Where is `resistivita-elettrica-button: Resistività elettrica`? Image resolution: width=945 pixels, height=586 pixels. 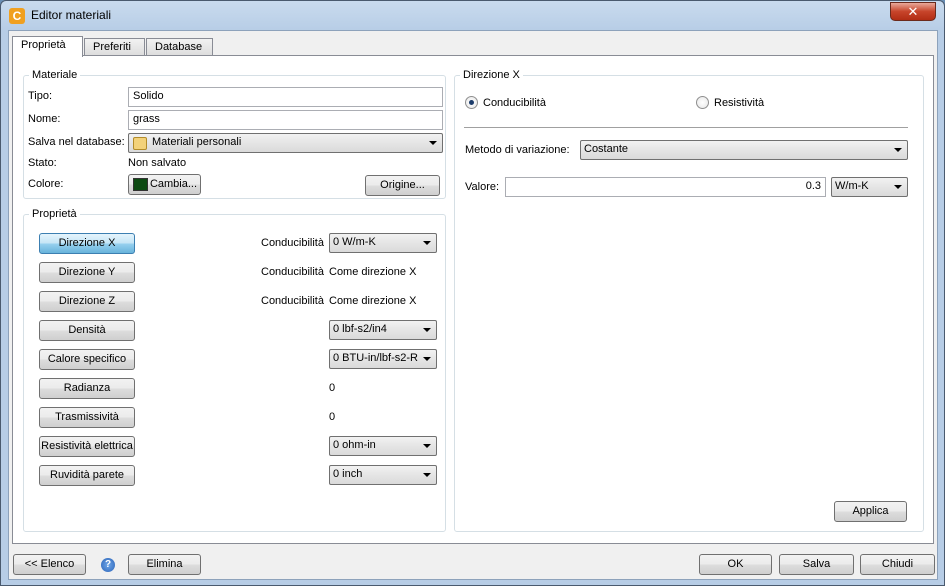
resistivita-elettrica-button: Resistività elettrica is located at coordinates (87, 446).